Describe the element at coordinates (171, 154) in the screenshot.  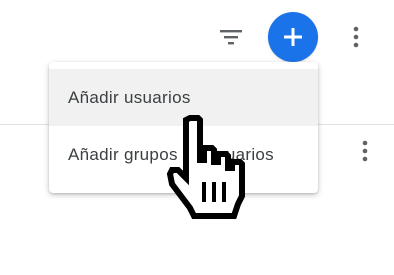
I see `menu-item-label: Añadir grupos de usuarios` at that location.